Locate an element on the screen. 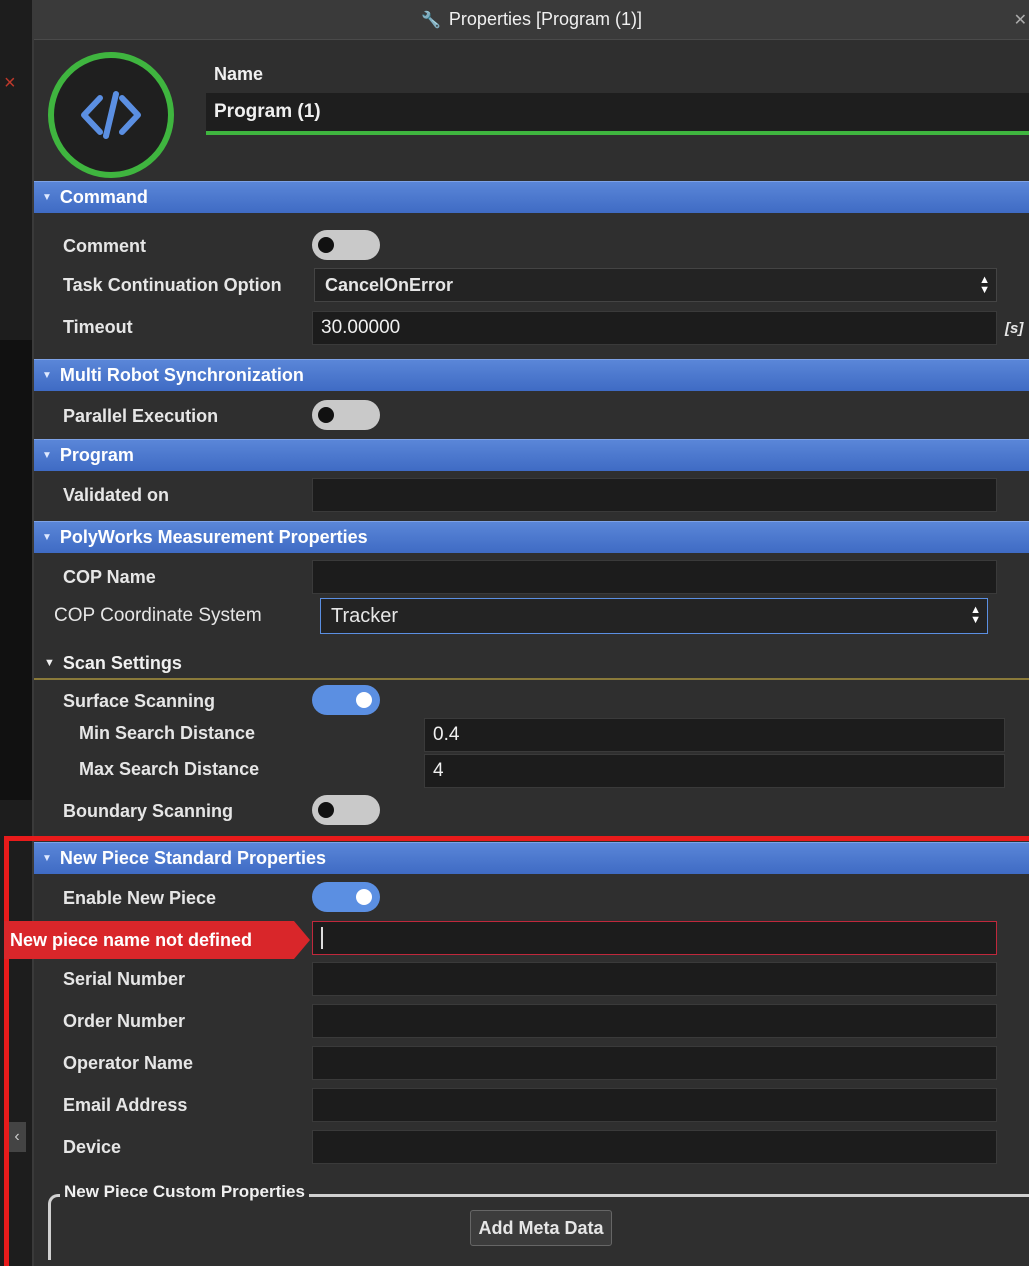 Image resolution: width=1029 pixels, height=1266 pixels. wrench-icon: 🔧 is located at coordinates (431, 20).